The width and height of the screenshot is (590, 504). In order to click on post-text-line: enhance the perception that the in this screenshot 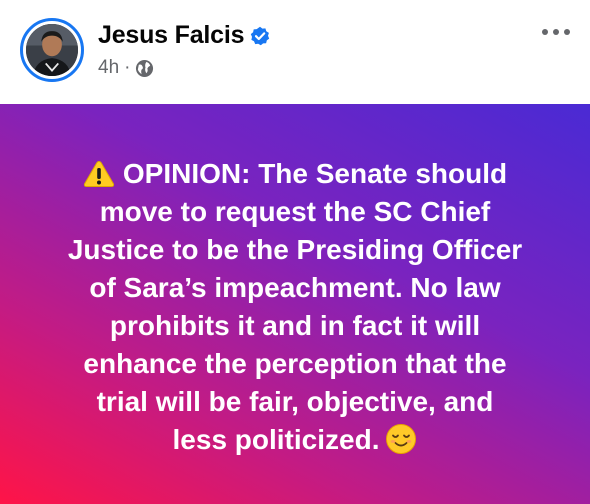, I will do `click(295, 363)`.